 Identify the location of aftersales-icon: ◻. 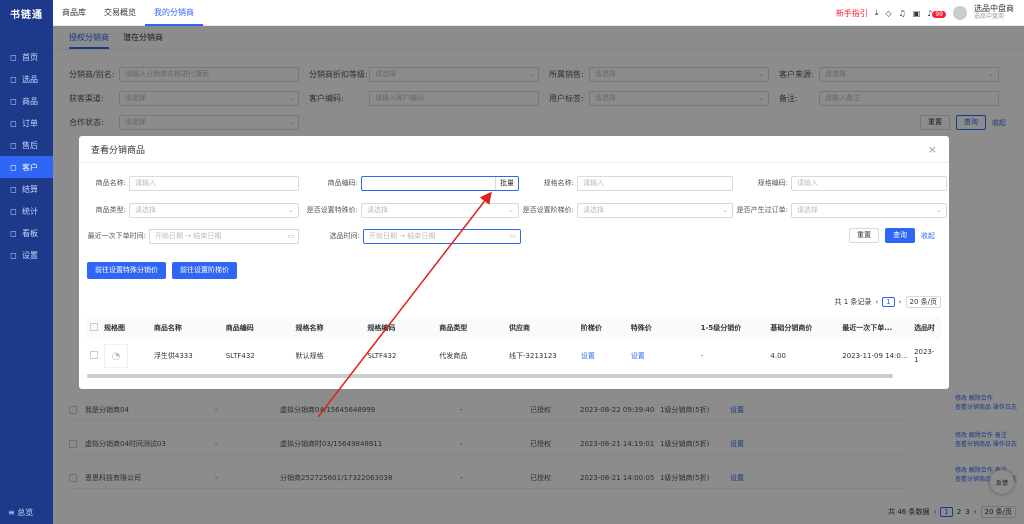
(13, 145).